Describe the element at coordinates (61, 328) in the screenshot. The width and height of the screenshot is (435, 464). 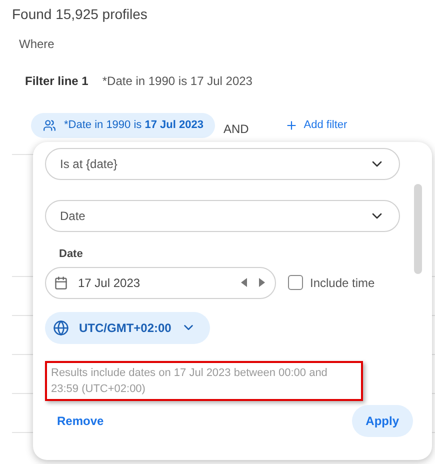
I see `globe-icon` at that location.